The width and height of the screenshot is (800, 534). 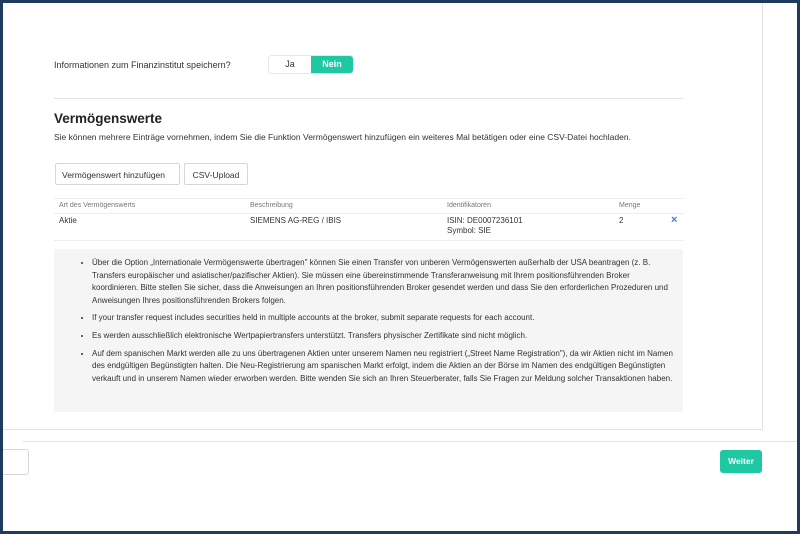 I want to click on cell-asset-type: Aktie, so click(x=68, y=220).